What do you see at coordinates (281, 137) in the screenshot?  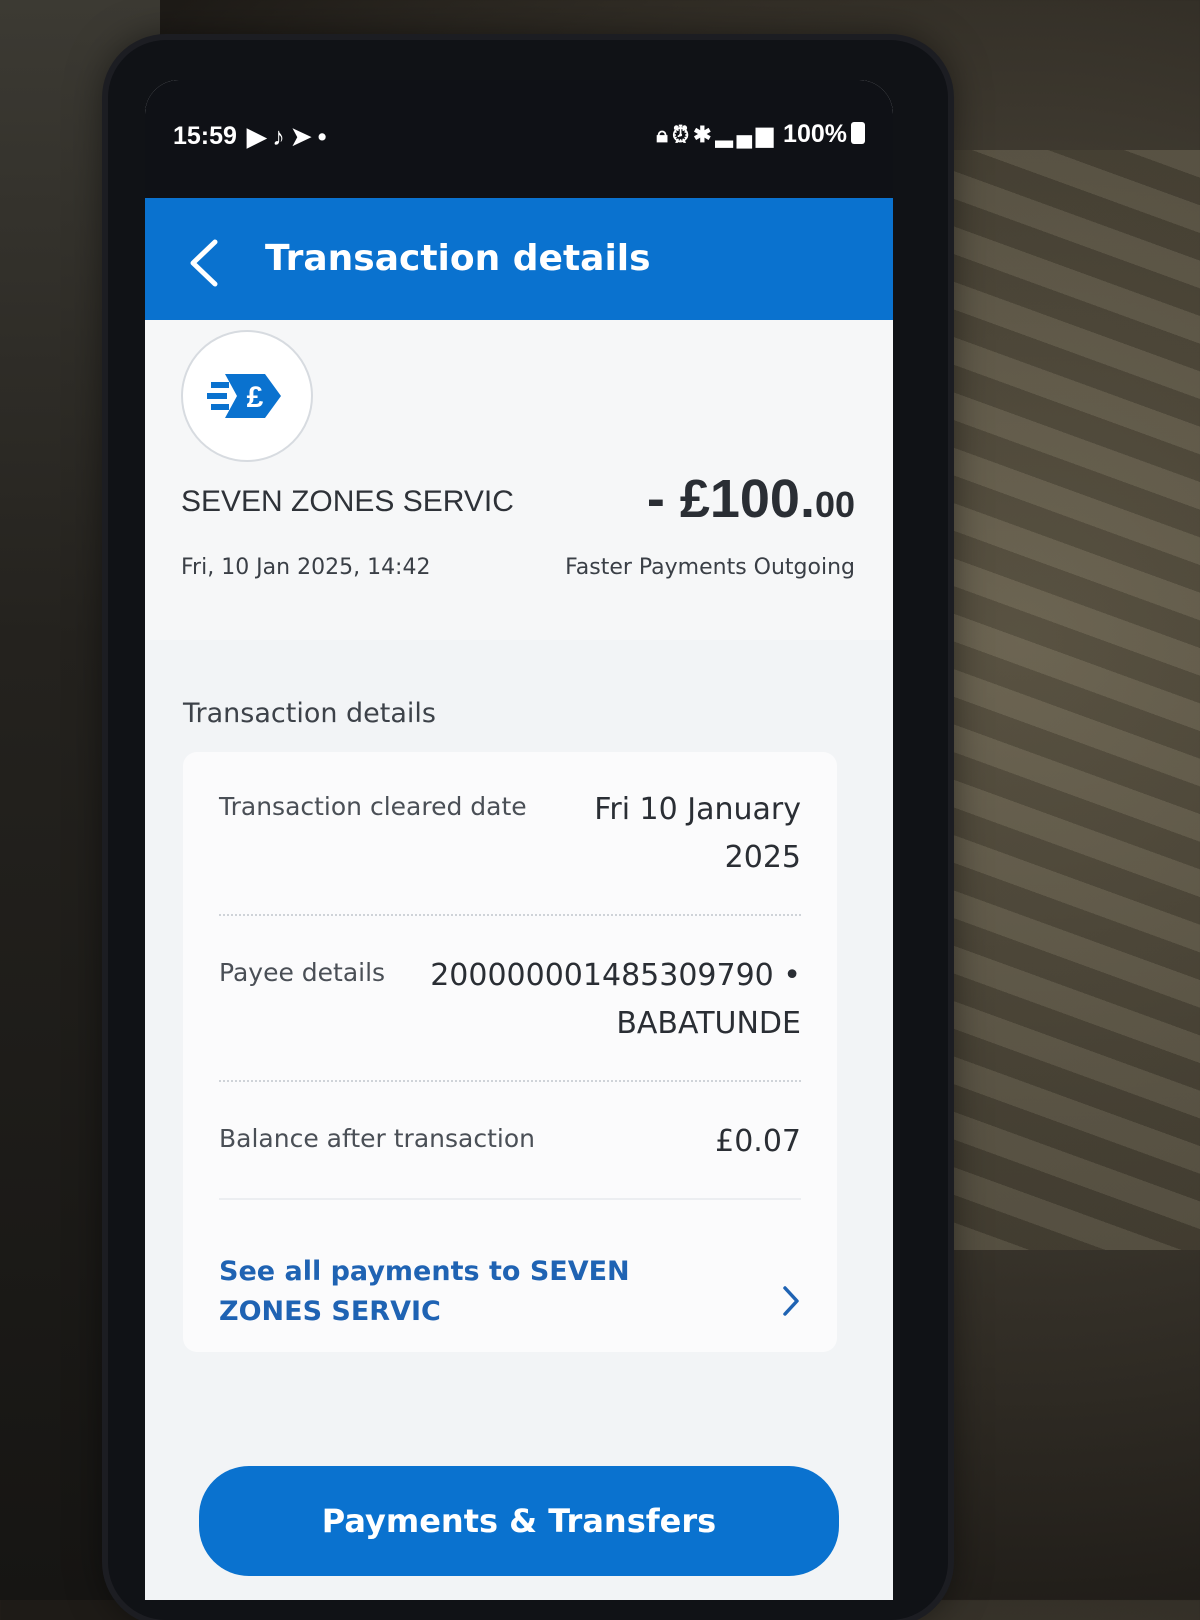 I see `tiktok-icon: ♪` at bounding box center [281, 137].